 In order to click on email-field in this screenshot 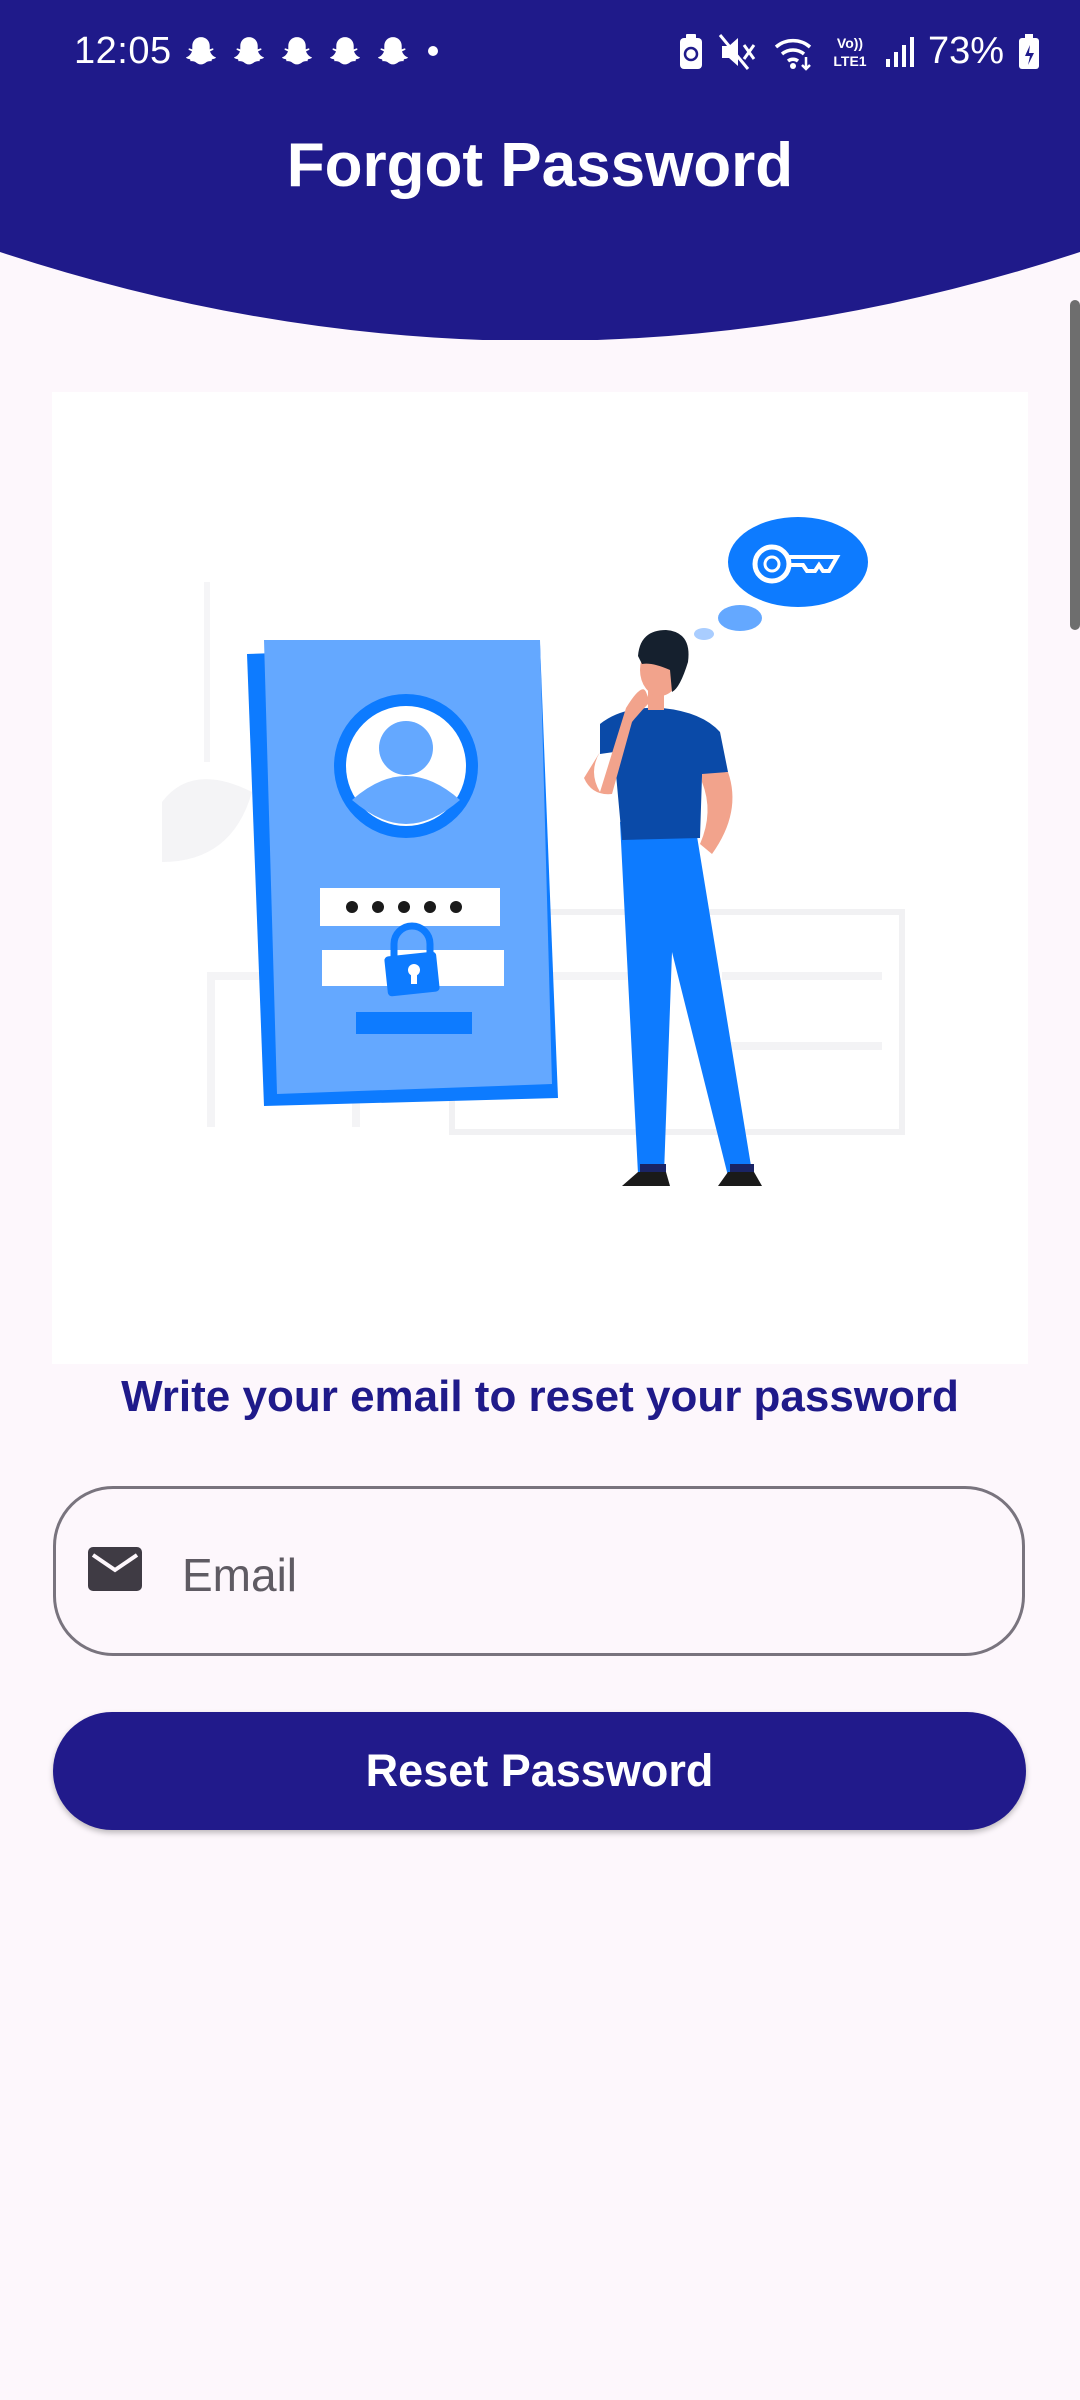, I will do `click(539, 1571)`.